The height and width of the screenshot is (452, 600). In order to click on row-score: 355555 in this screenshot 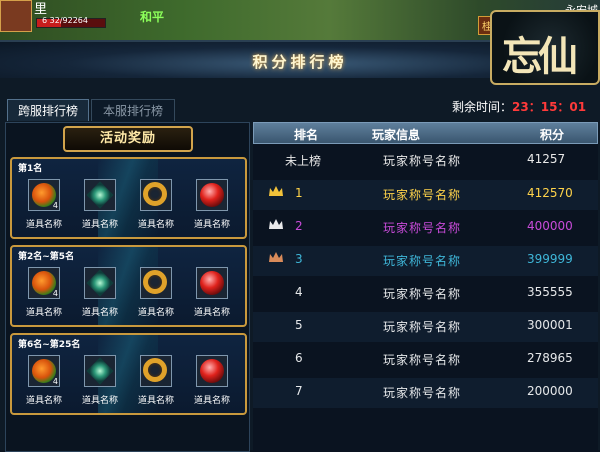, I will do `click(550, 292)`.